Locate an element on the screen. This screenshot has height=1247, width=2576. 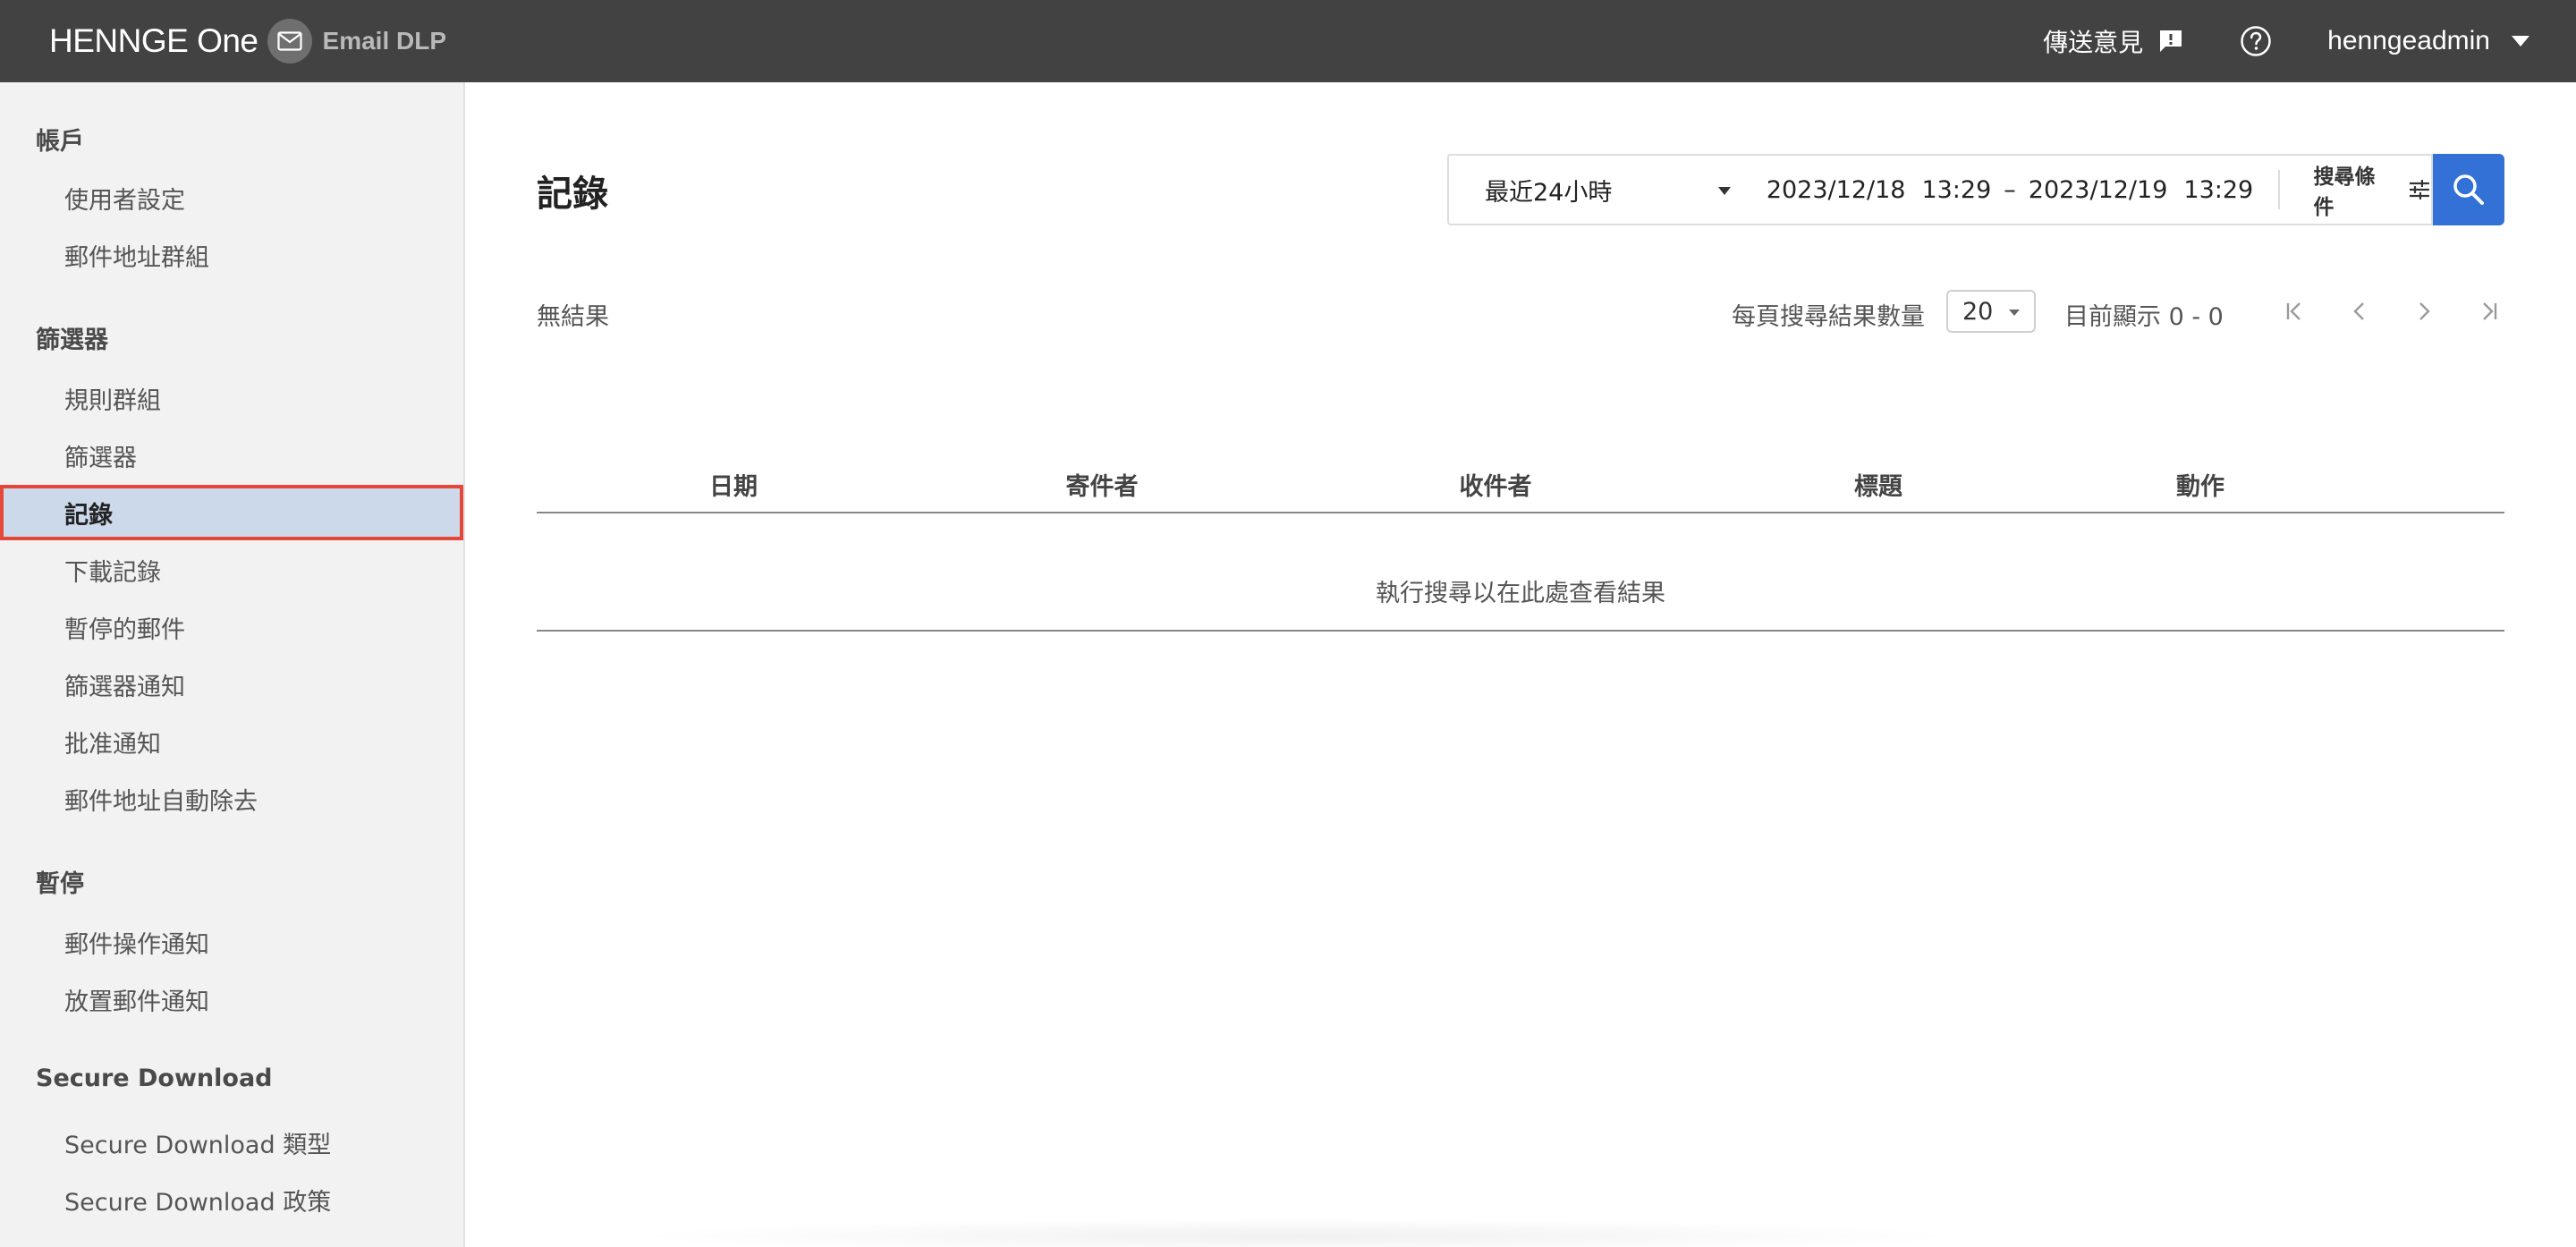
sidebar-item-label: 郵件地址群組 is located at coordinates (136, 257).